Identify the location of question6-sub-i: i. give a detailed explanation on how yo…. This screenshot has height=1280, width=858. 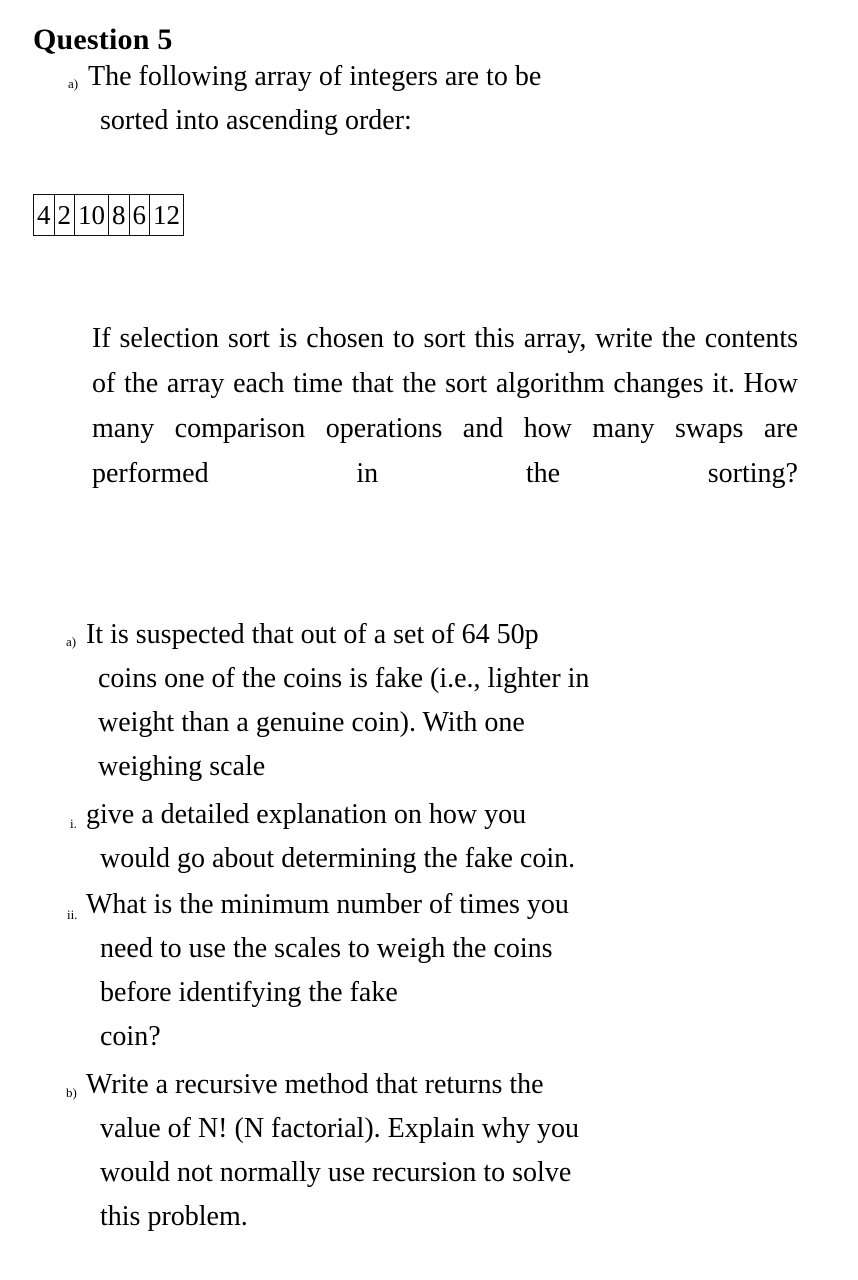
(433, 837).